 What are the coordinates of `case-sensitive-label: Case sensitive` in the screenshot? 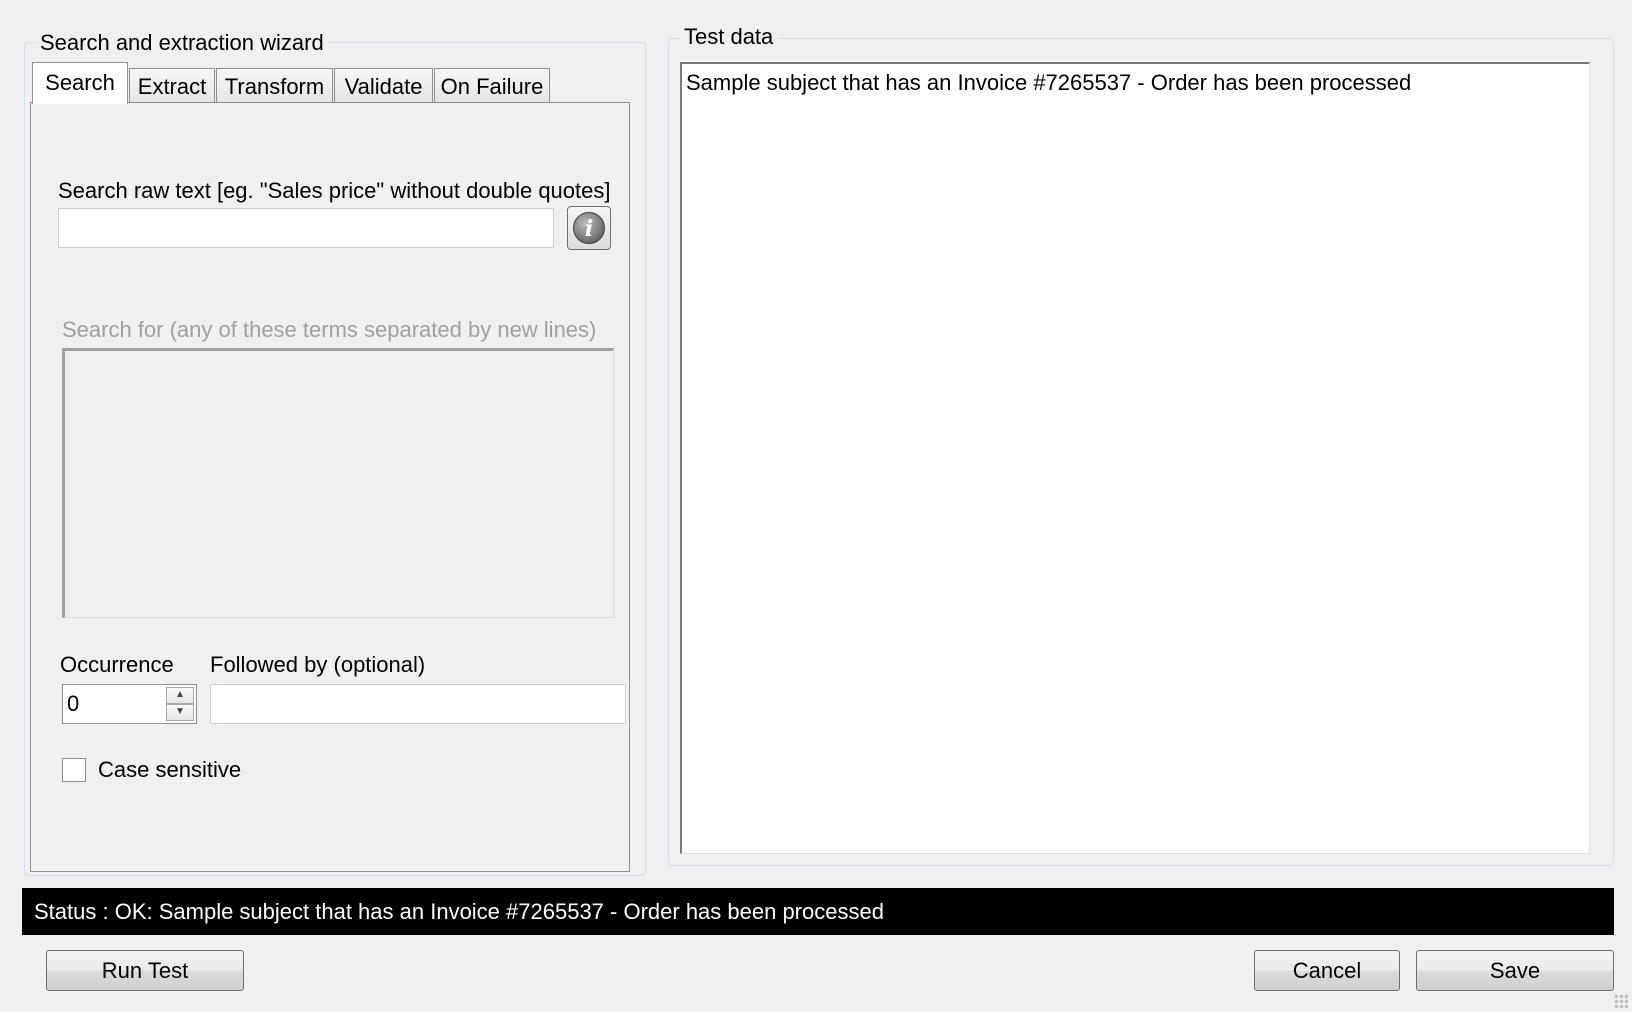 It's located at (169, 770).